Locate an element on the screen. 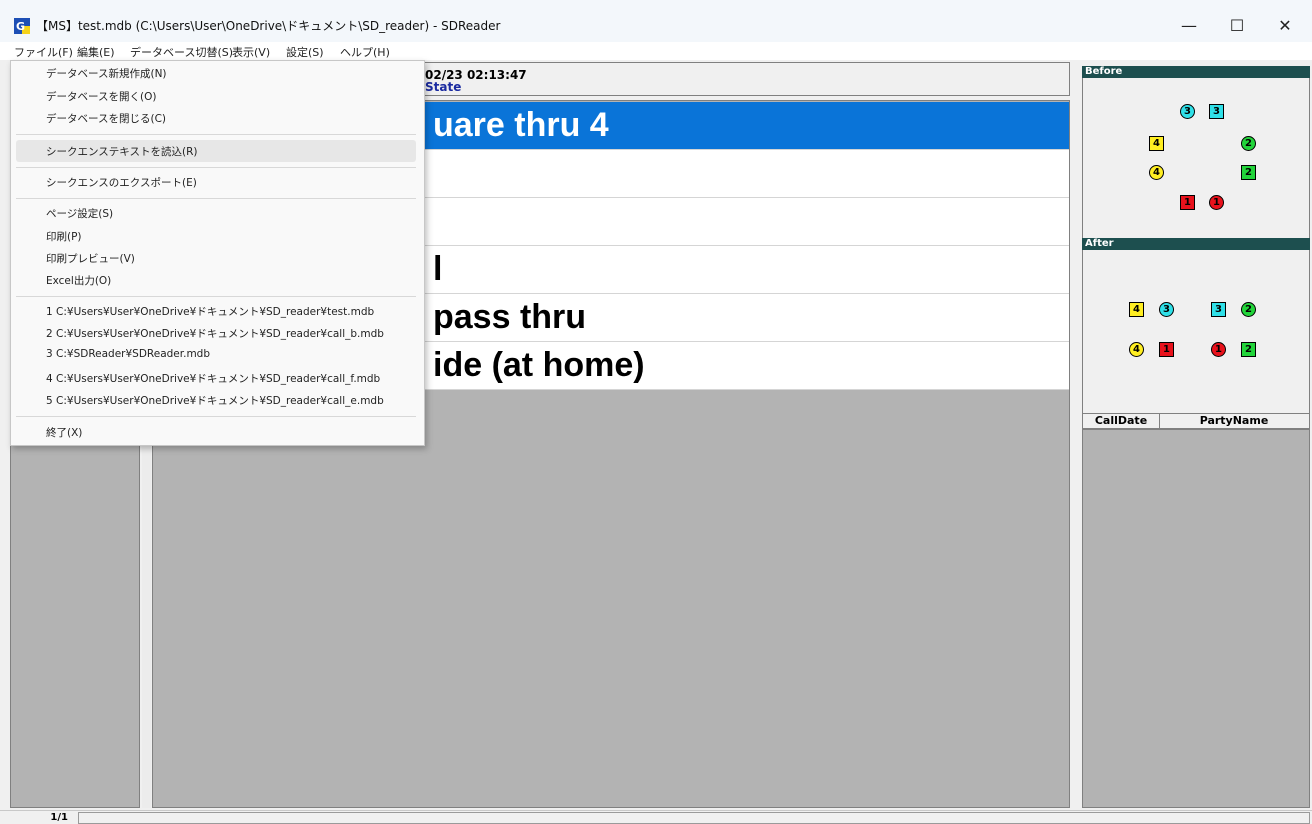 The height and width of the screenshot is (824, 1312). menu-item-exit: 終了(X) is located at coordinates (64, 432).